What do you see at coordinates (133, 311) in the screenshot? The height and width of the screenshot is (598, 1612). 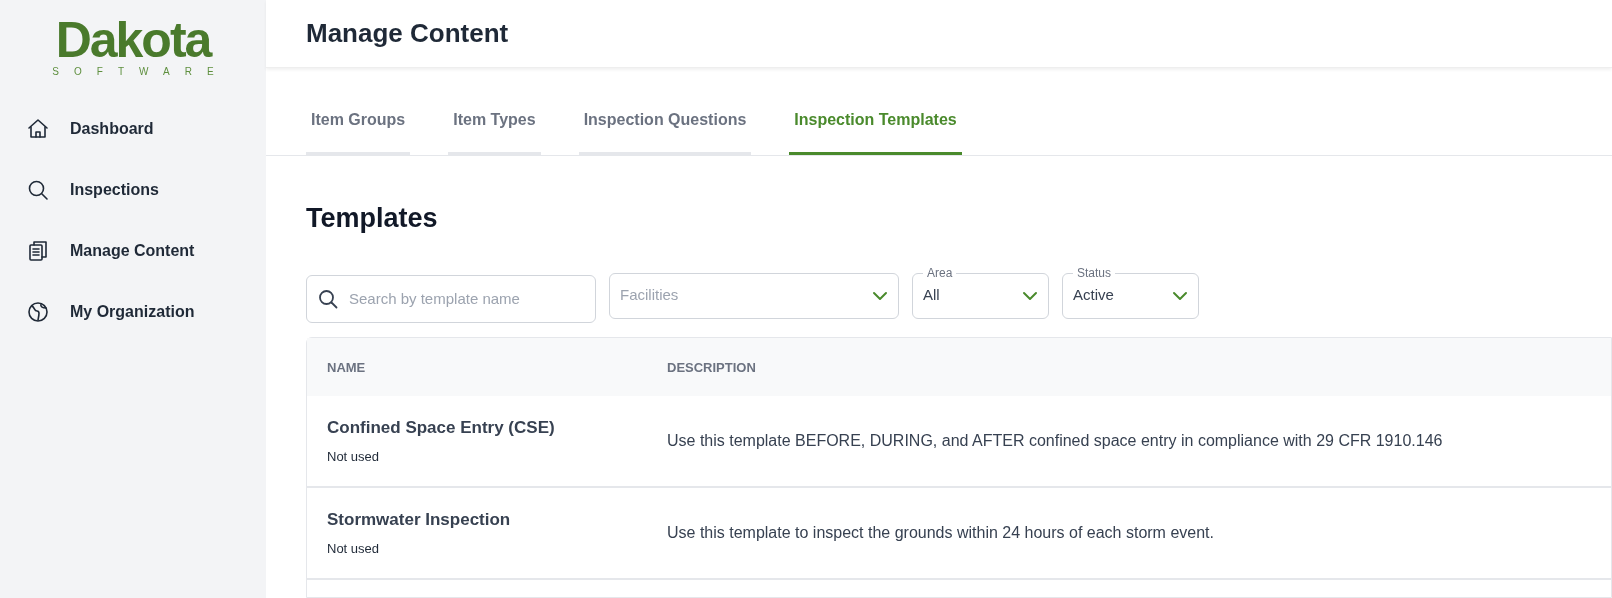 I see `sidebar-item: My Organization` at bounding box center [133, 311].